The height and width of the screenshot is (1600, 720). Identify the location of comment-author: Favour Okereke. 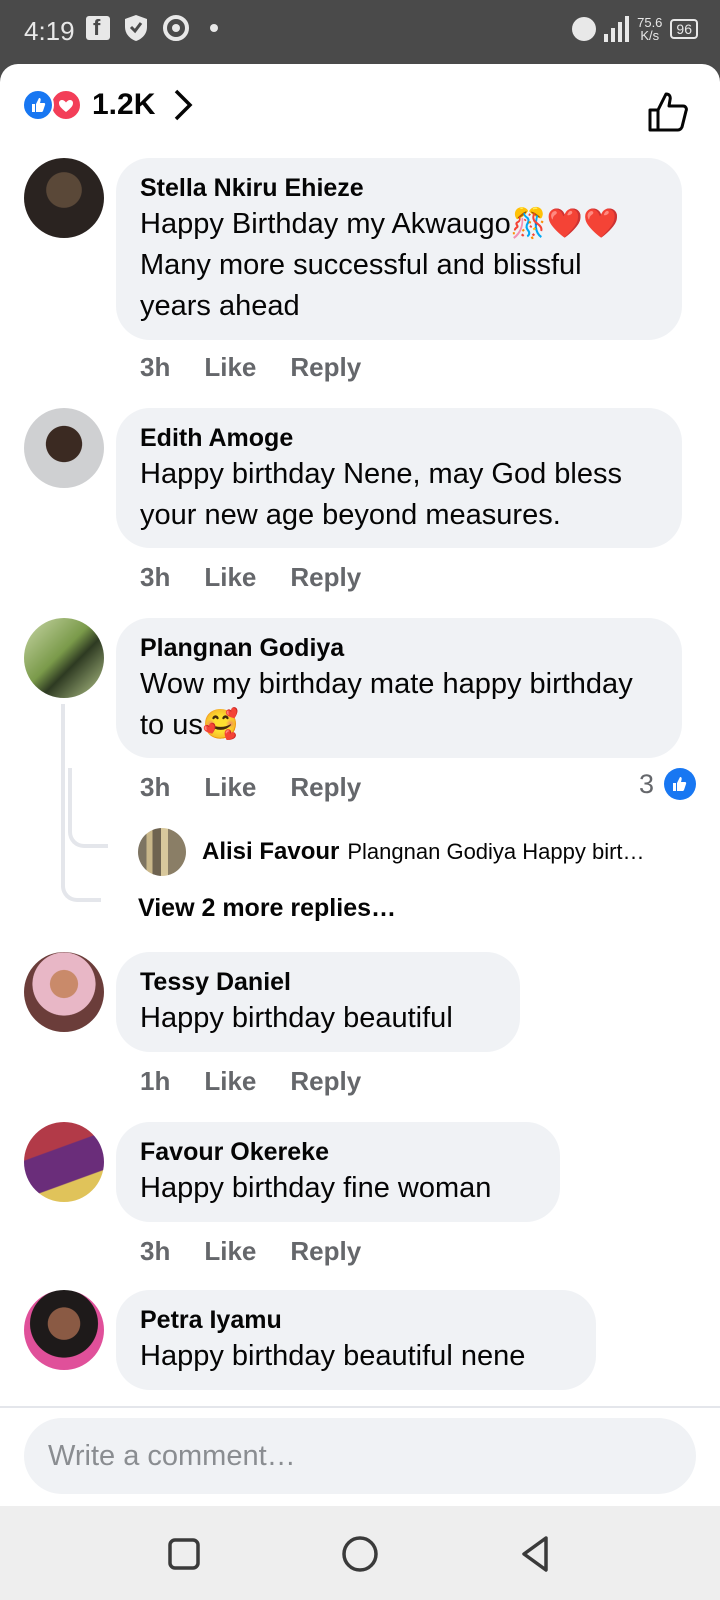
(338, 1152).